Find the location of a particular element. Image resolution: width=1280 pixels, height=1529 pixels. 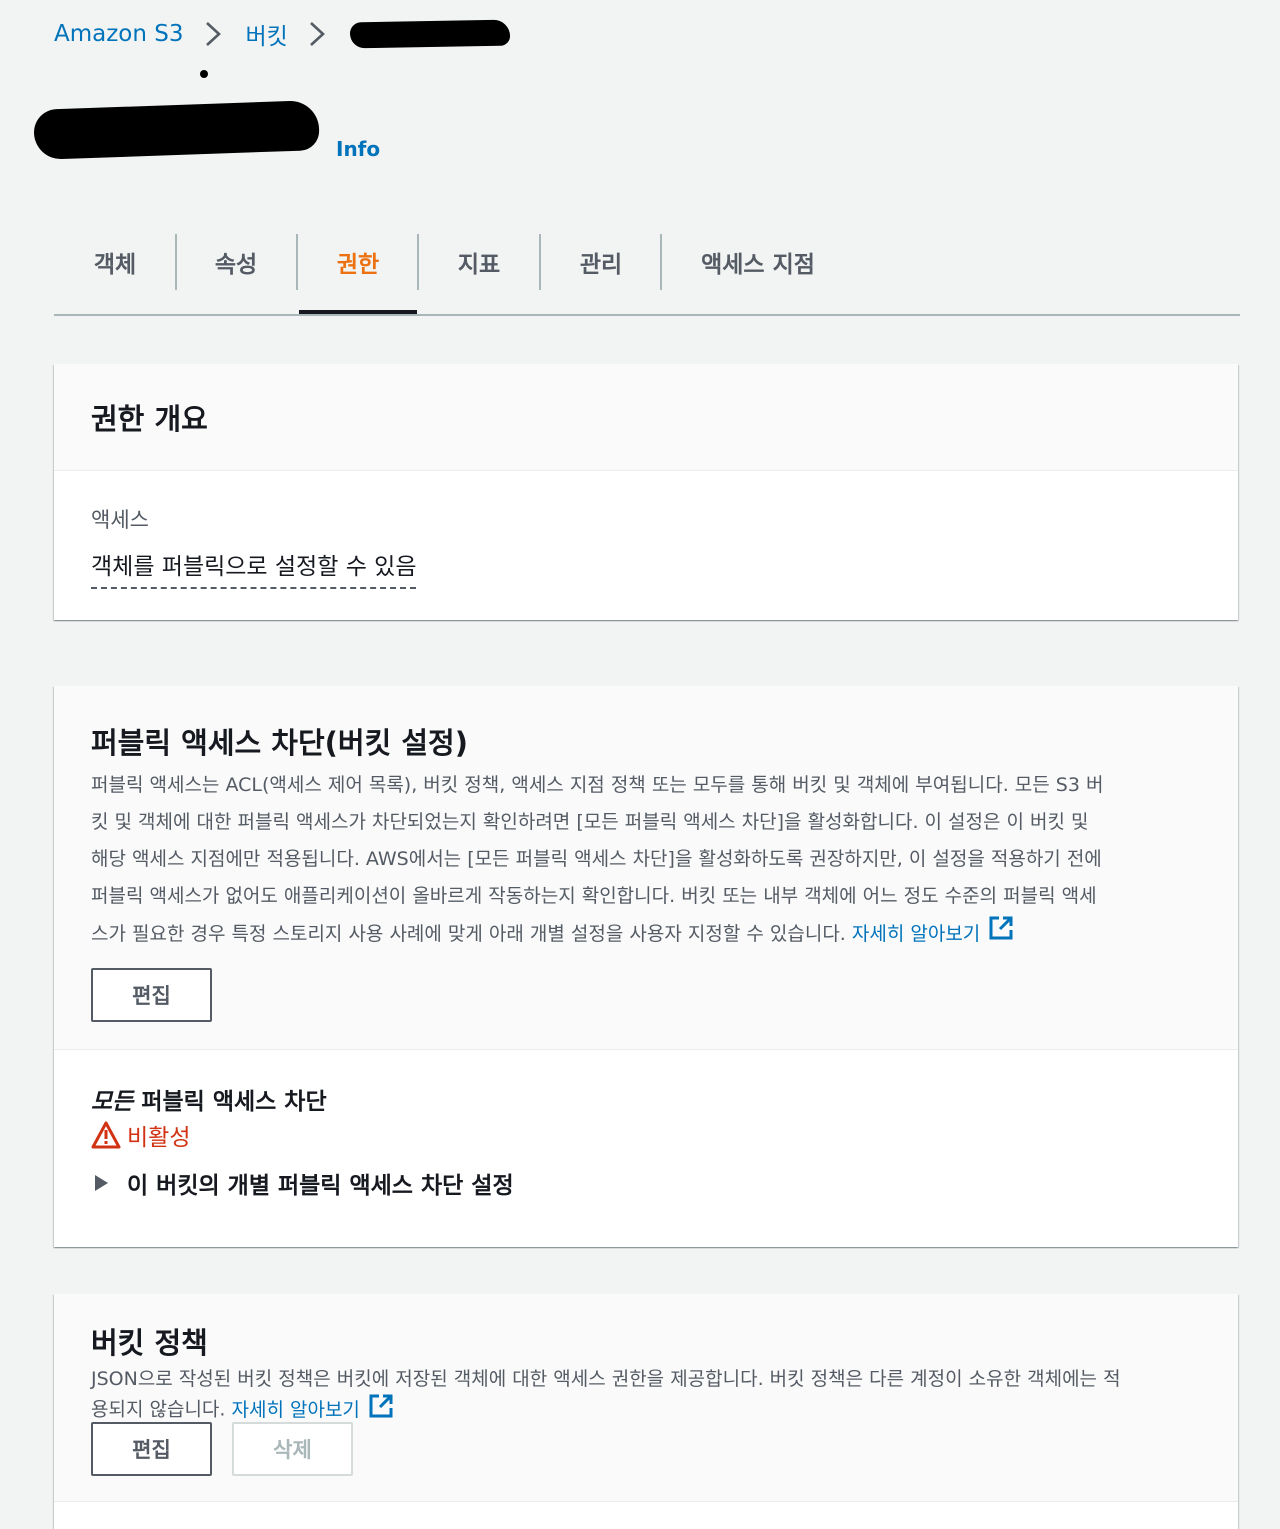

breadcrumb: Amazon S3 버킷 is located at coordinates (282, 34).